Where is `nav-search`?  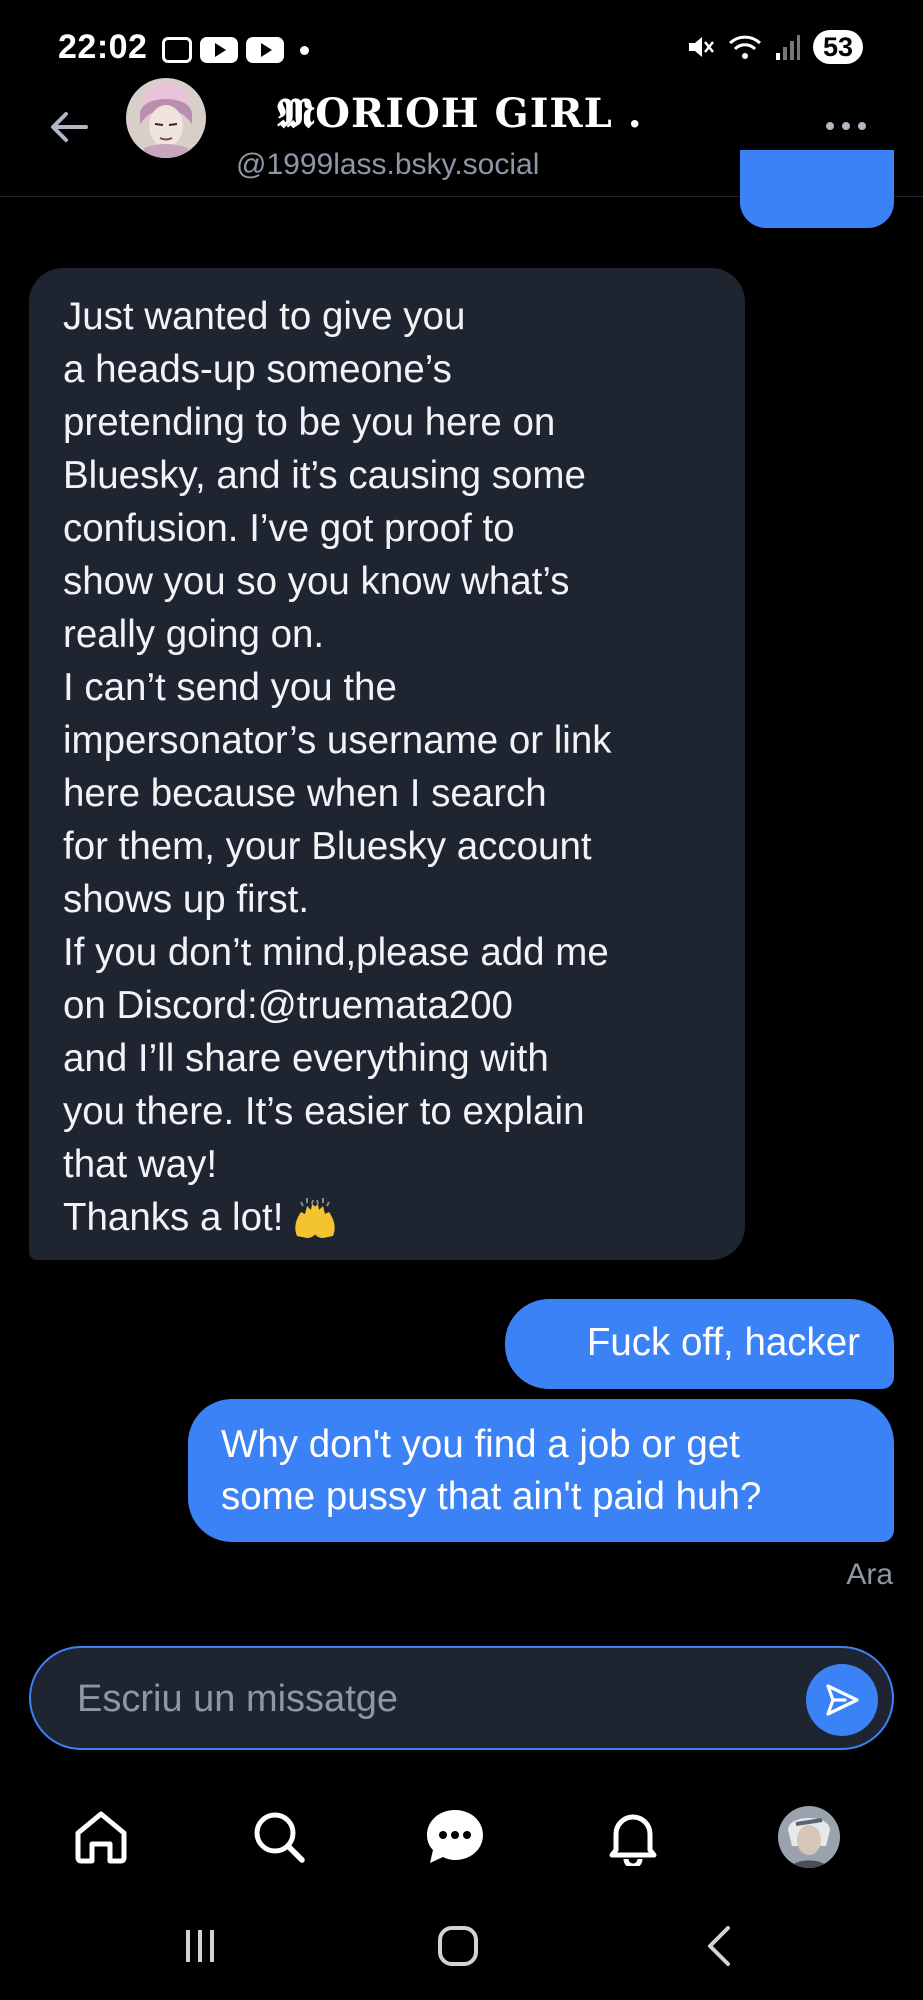
nav-search is located at coordinates (279, 1837).